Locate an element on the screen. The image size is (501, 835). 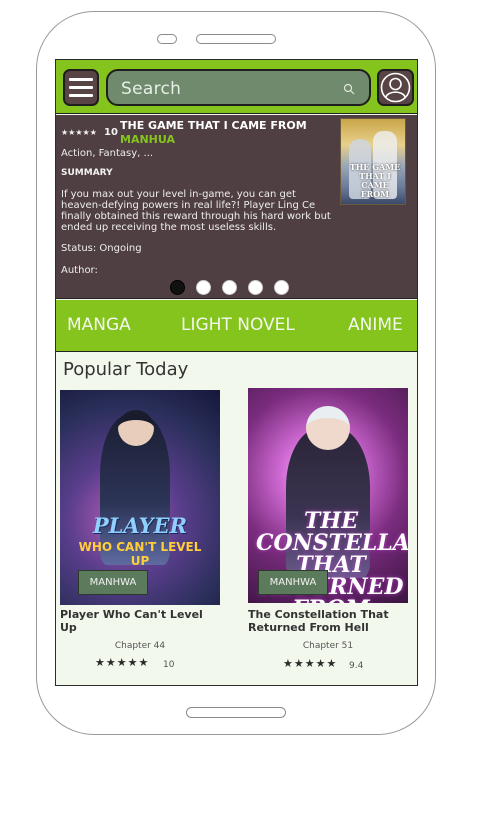
cover-title: PLAYER is located at coordinates (140, 525).